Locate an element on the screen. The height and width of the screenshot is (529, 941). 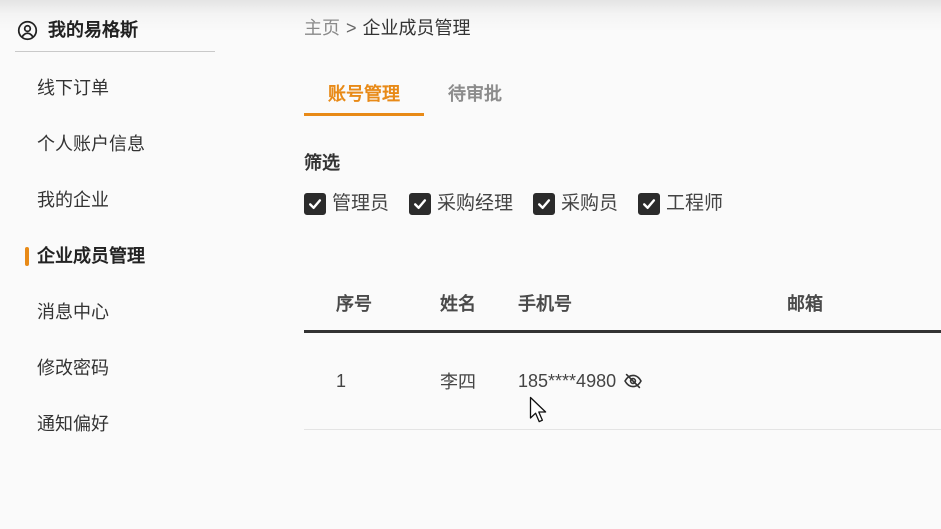
sidebar-title: 我的易格斯 is located at coordinates (93, 30).